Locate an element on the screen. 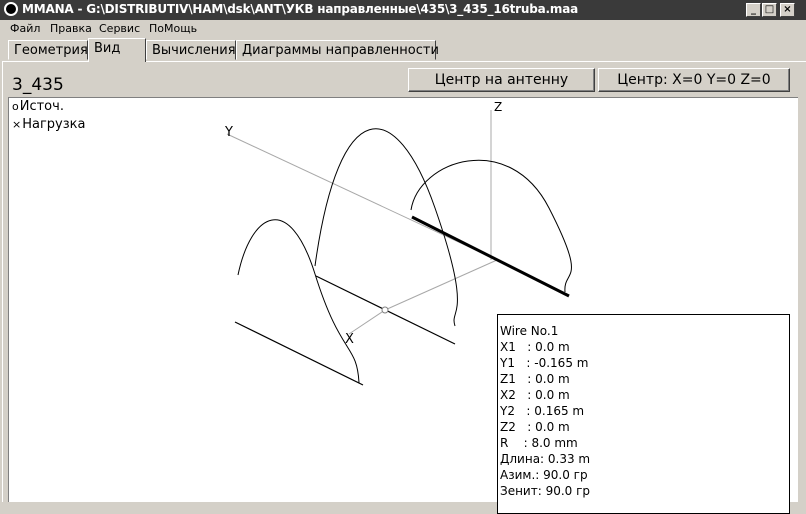  wire-info-row: R : 8.0 mm is located at coordinates (539, 443).